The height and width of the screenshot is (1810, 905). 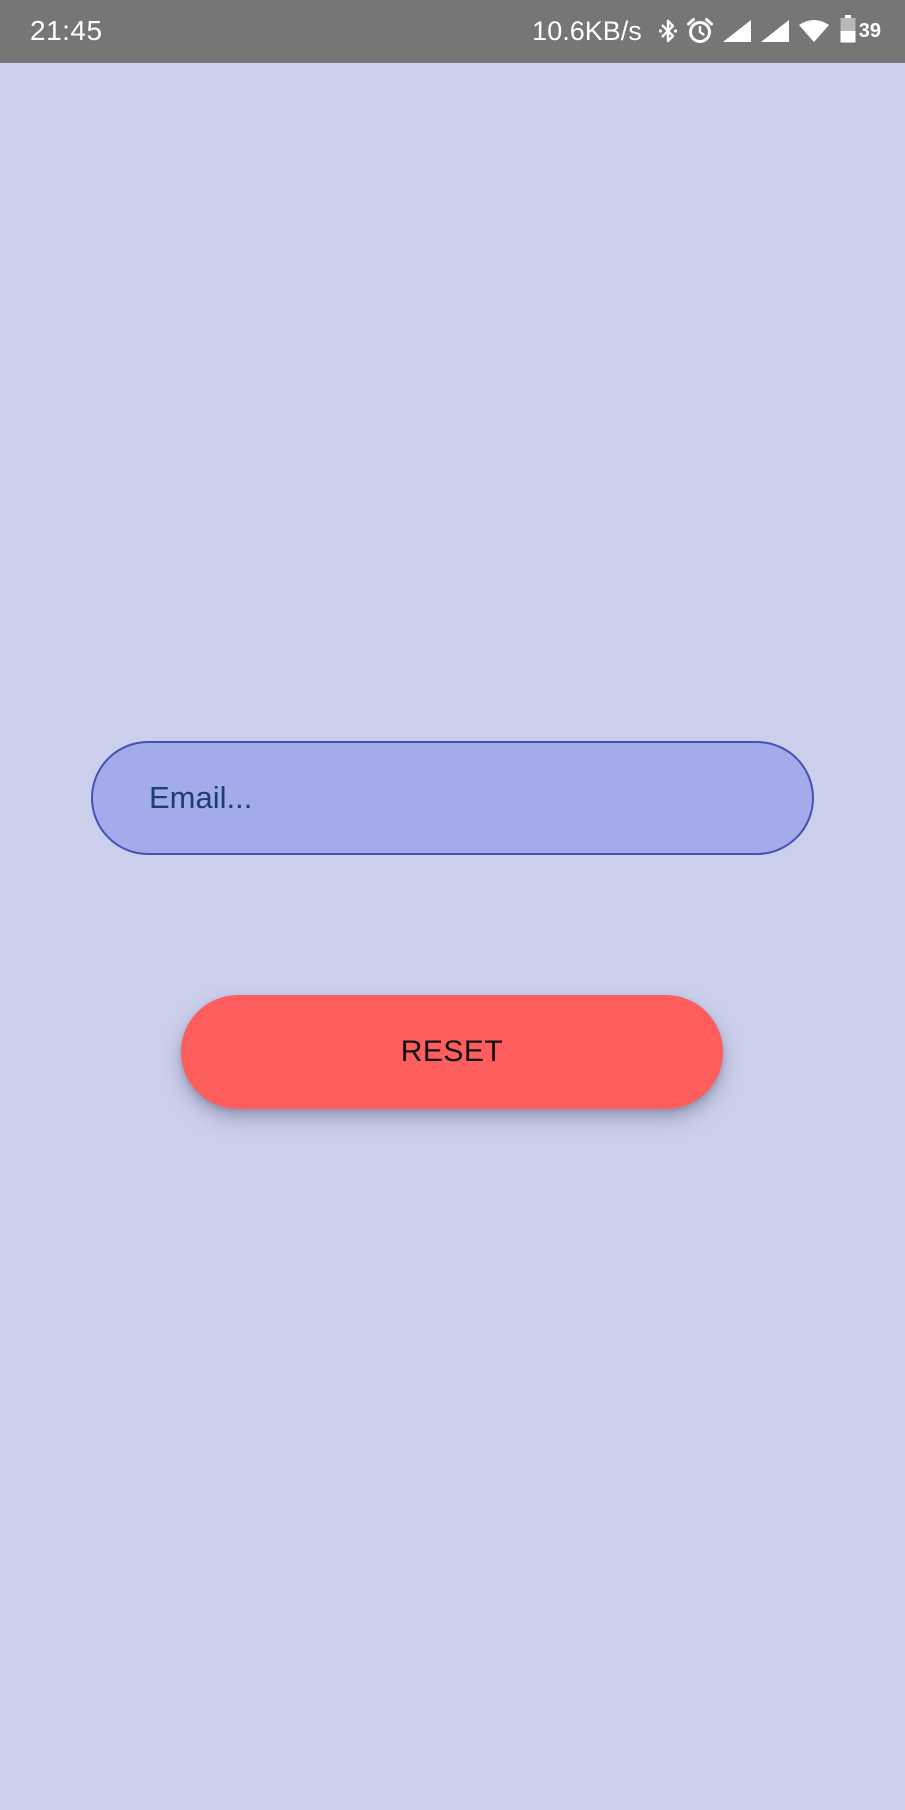 I want to click on bluetooth-icon, so click(x=668, y=31).